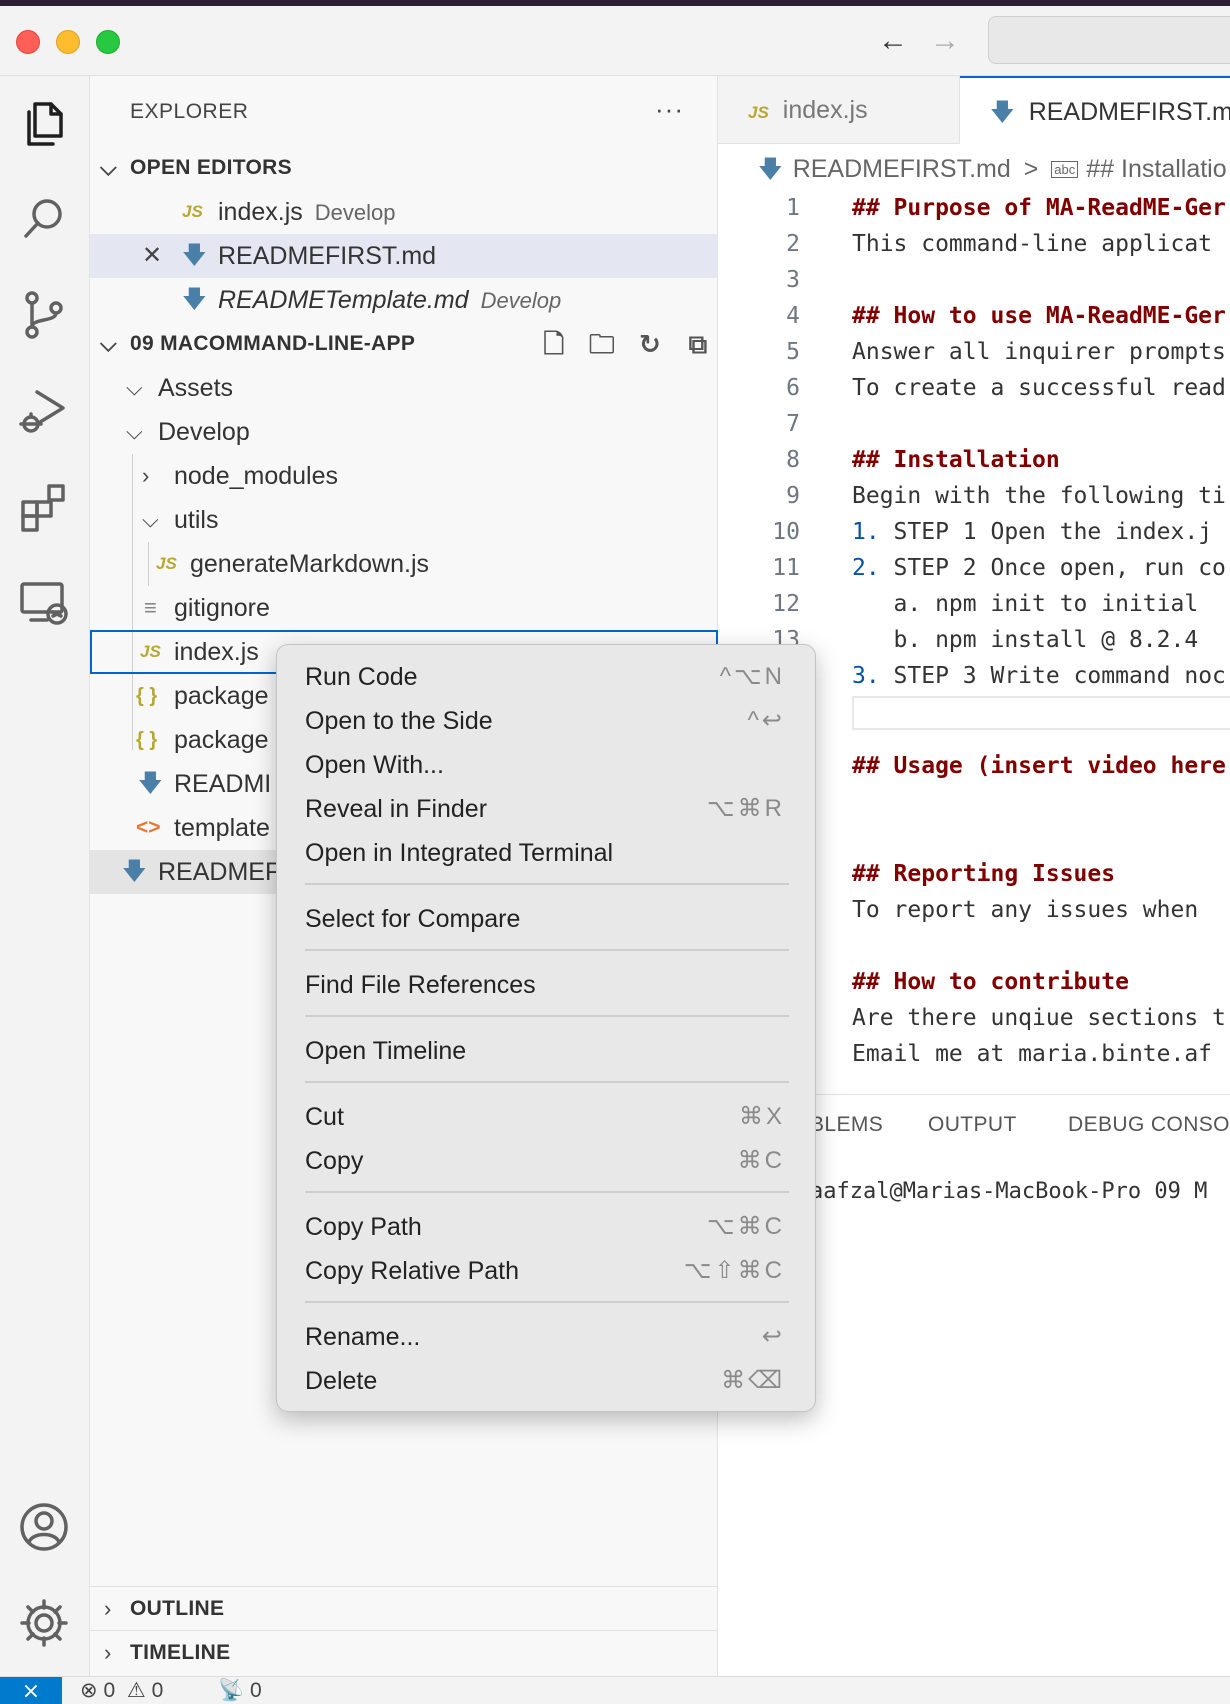 The image size is (1230, 1704). What do you see at coordinates (547, 1117) in the screenshot?
I see `menu-item-cut: Cut ⌘X` at bounding box center [547, 1117].